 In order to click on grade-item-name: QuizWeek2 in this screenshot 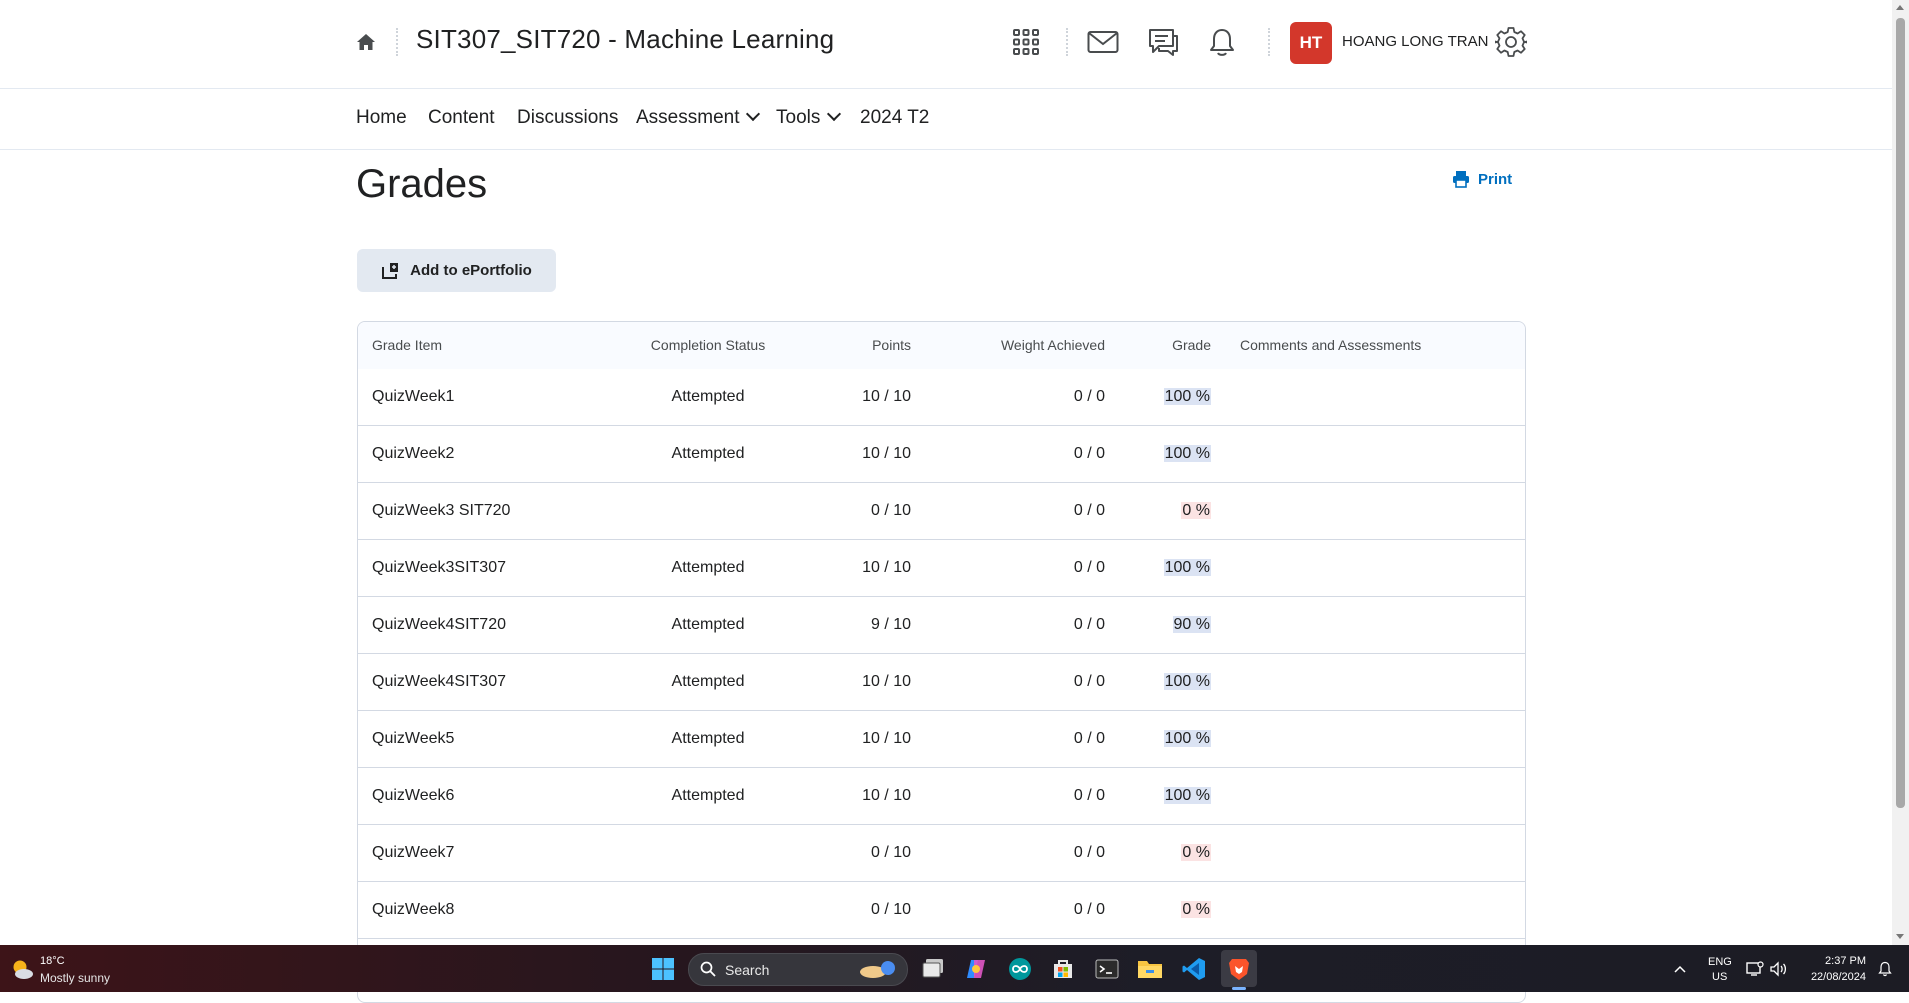, I will do `click(413, 454)`.